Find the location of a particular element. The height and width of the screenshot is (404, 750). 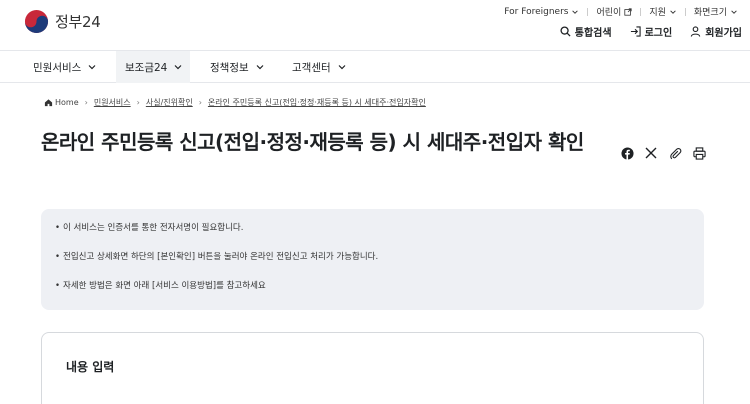

x-icon is located at coordinates (651, 153).